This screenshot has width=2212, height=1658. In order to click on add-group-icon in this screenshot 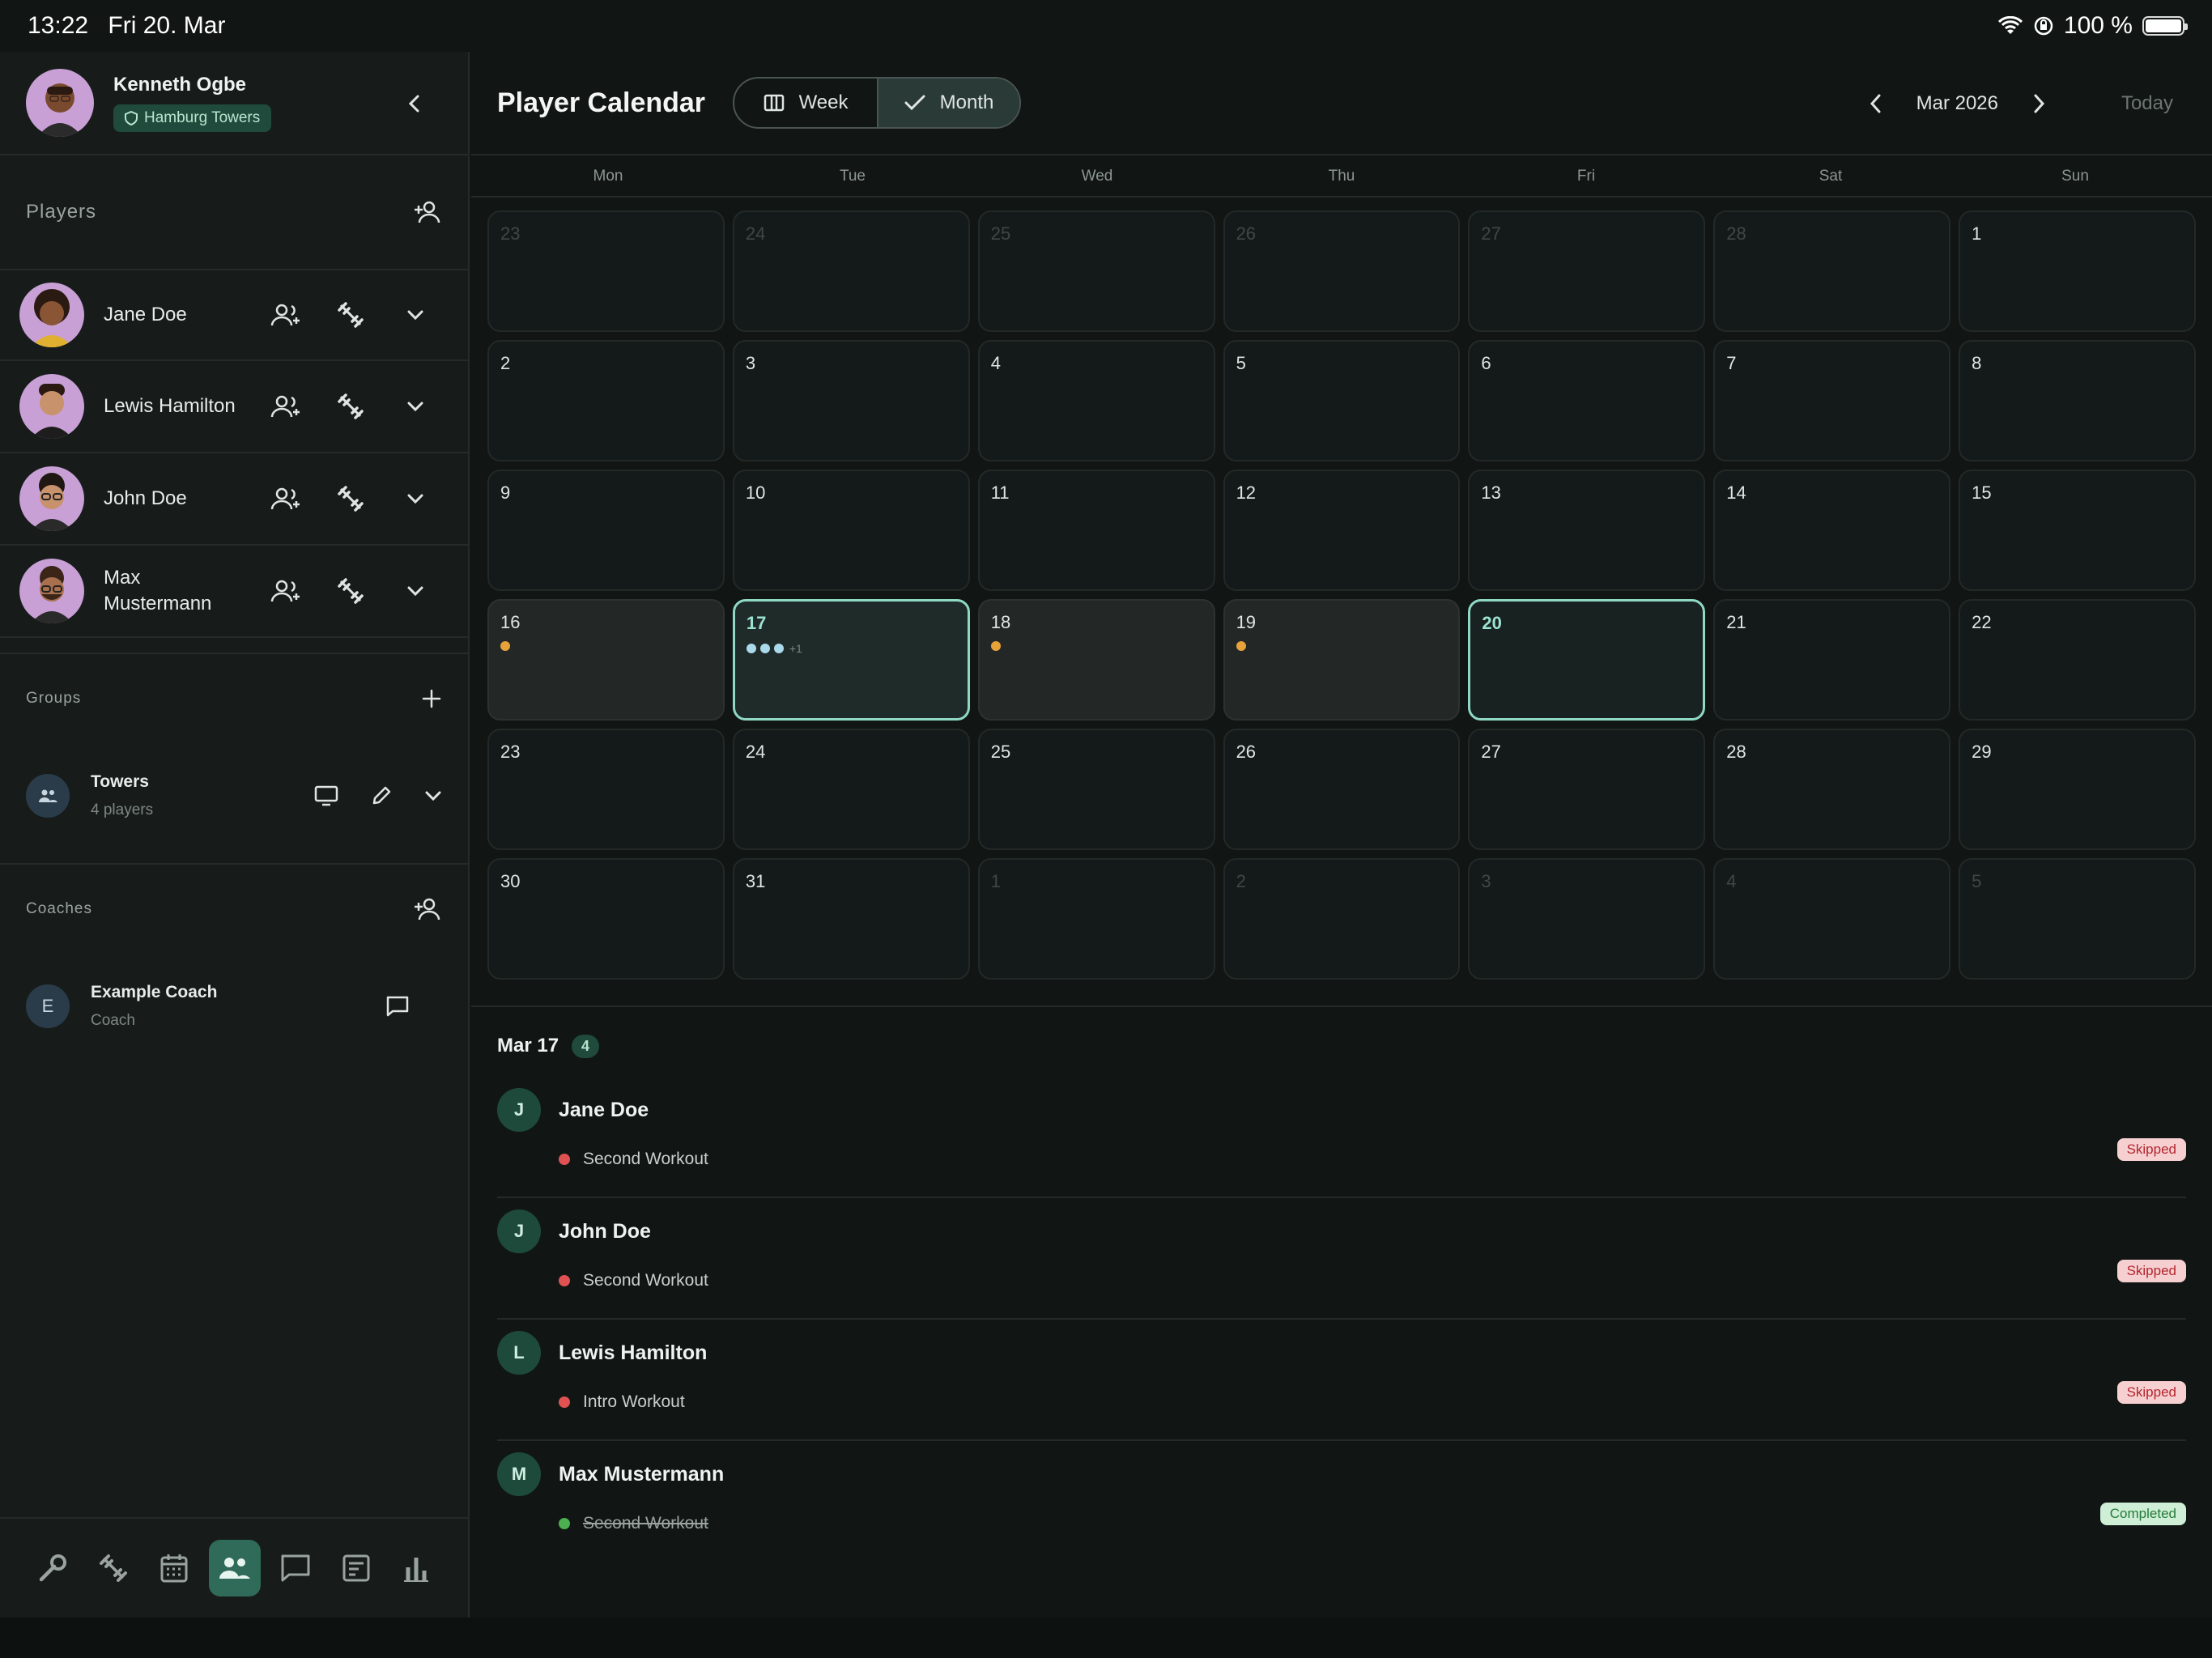, I will do `click(431, 698)`.